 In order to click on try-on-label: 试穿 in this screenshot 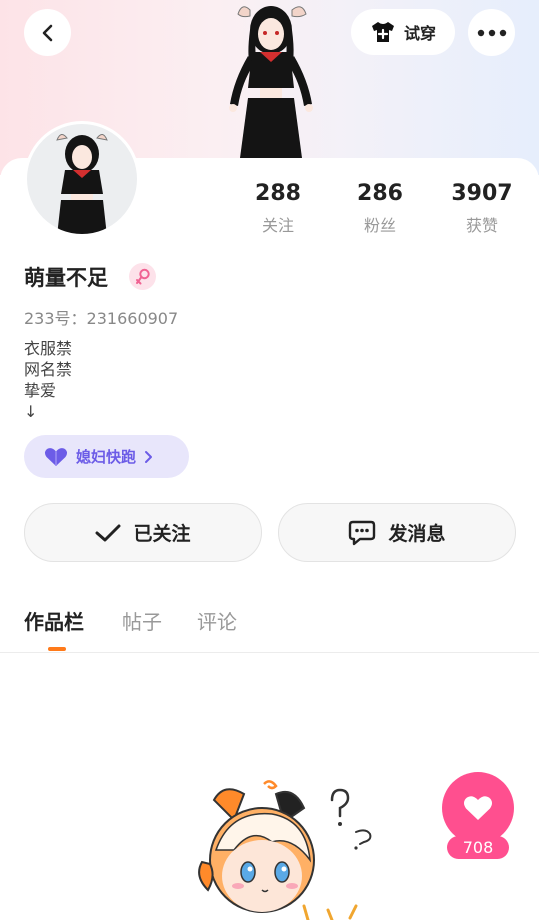, I will do `click(419, 33)`.